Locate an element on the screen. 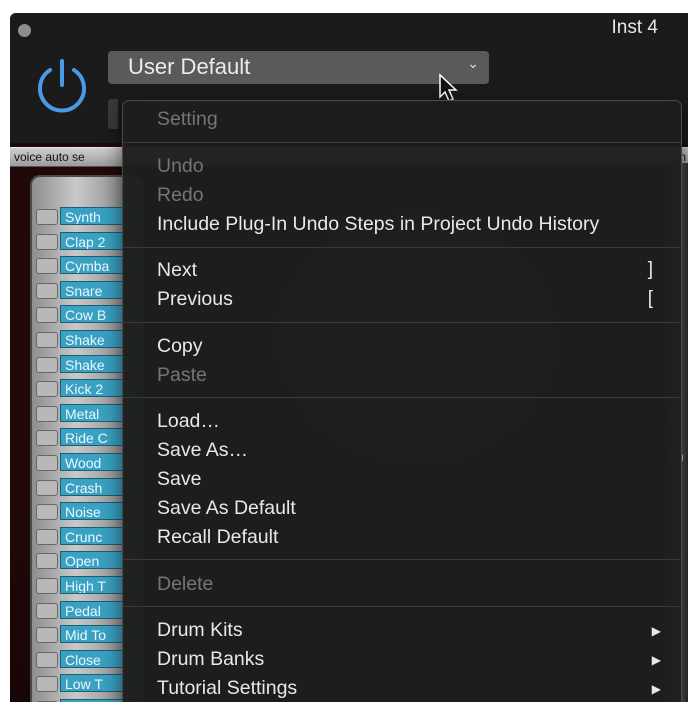 The width and height of the screenshot is (688, 702). menu-item-delete: Delete is located at coordinates (185, 584).